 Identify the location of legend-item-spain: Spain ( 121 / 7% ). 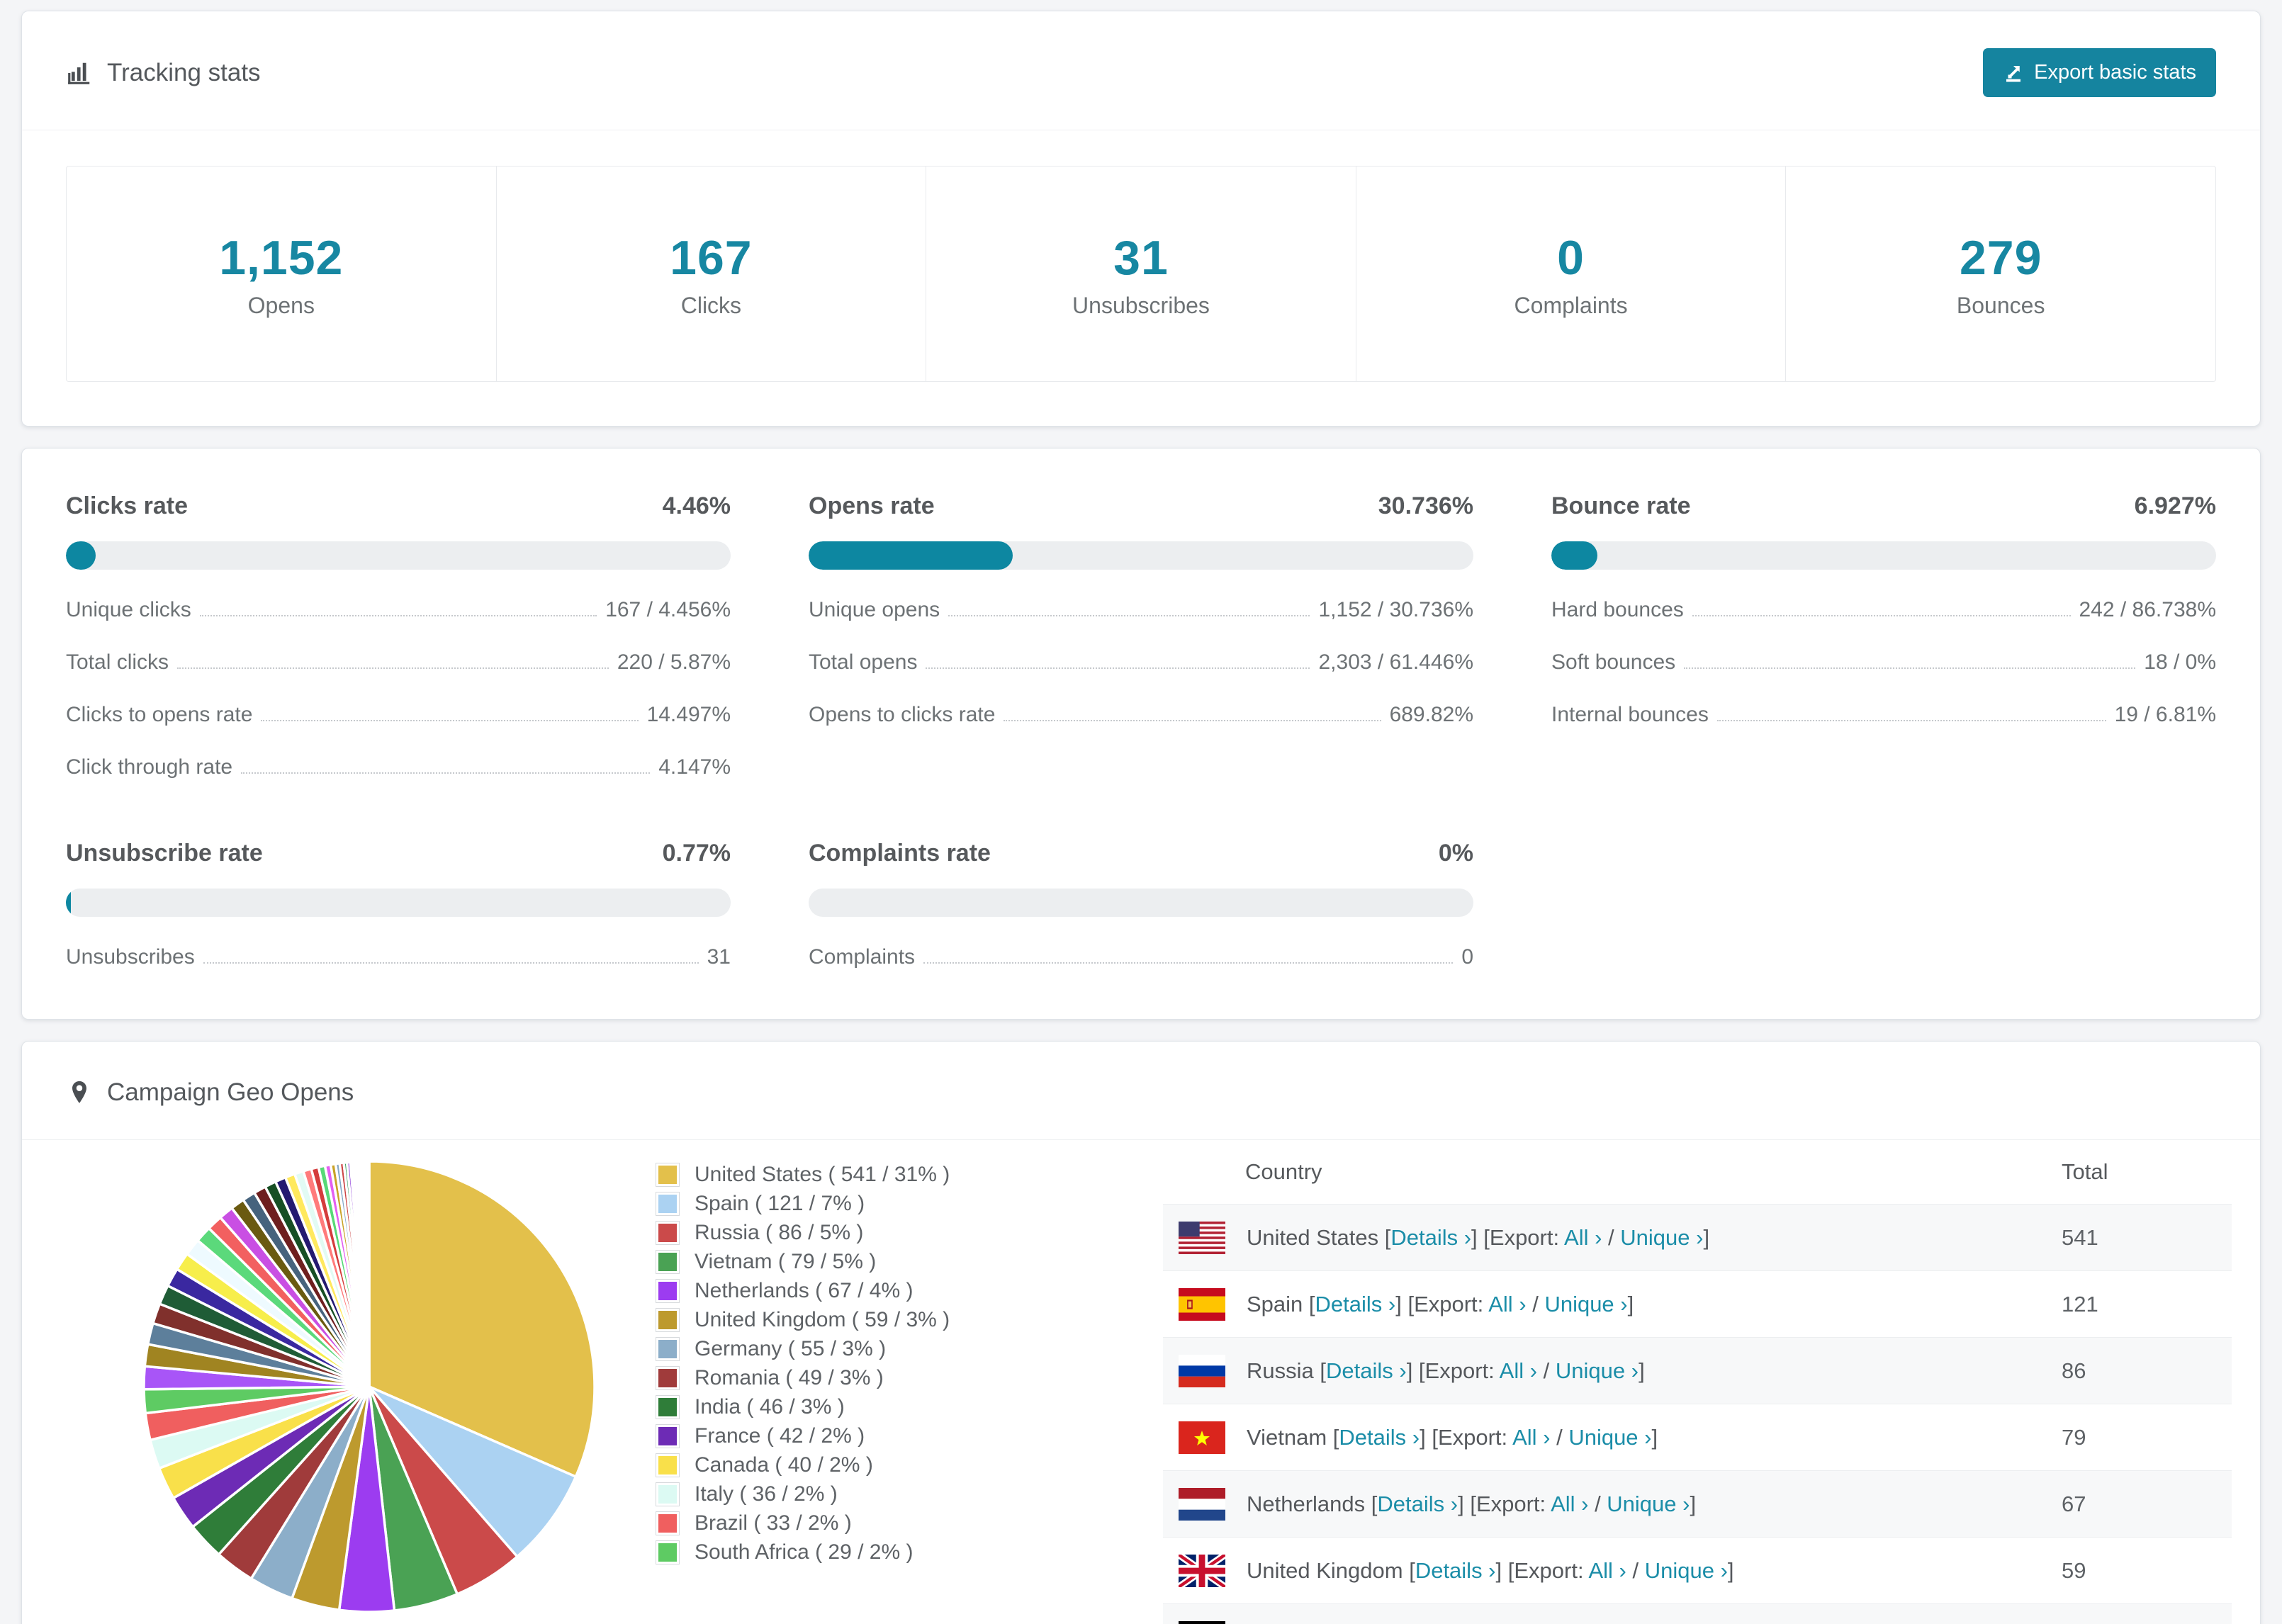
(803, 1204).